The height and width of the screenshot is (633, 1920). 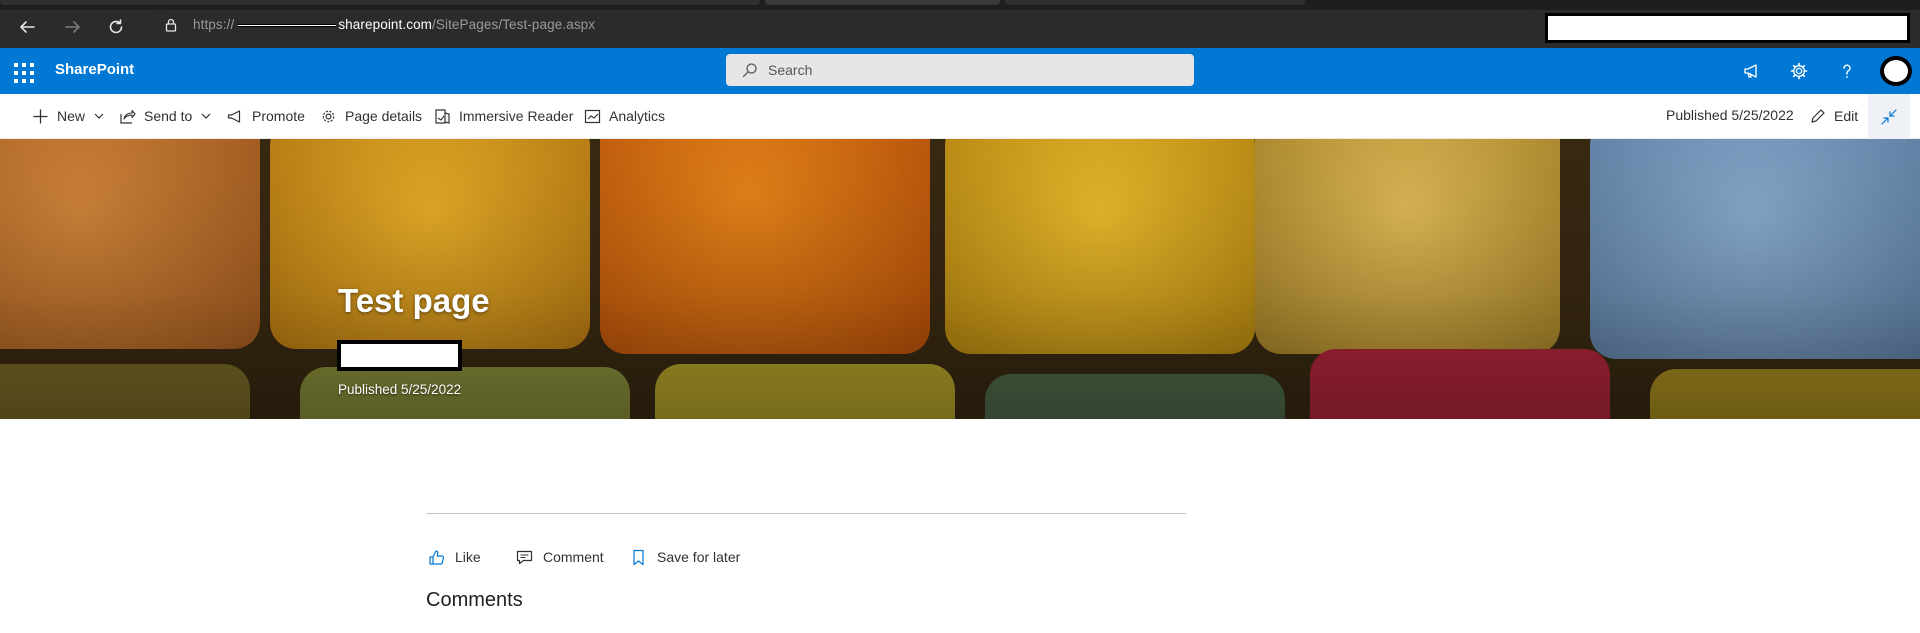 What do you see at coordinates (514, 24) in the screenshot?
I see `url-path: /SitePages/Test-page.aspx` at bounding box center [514, 24].